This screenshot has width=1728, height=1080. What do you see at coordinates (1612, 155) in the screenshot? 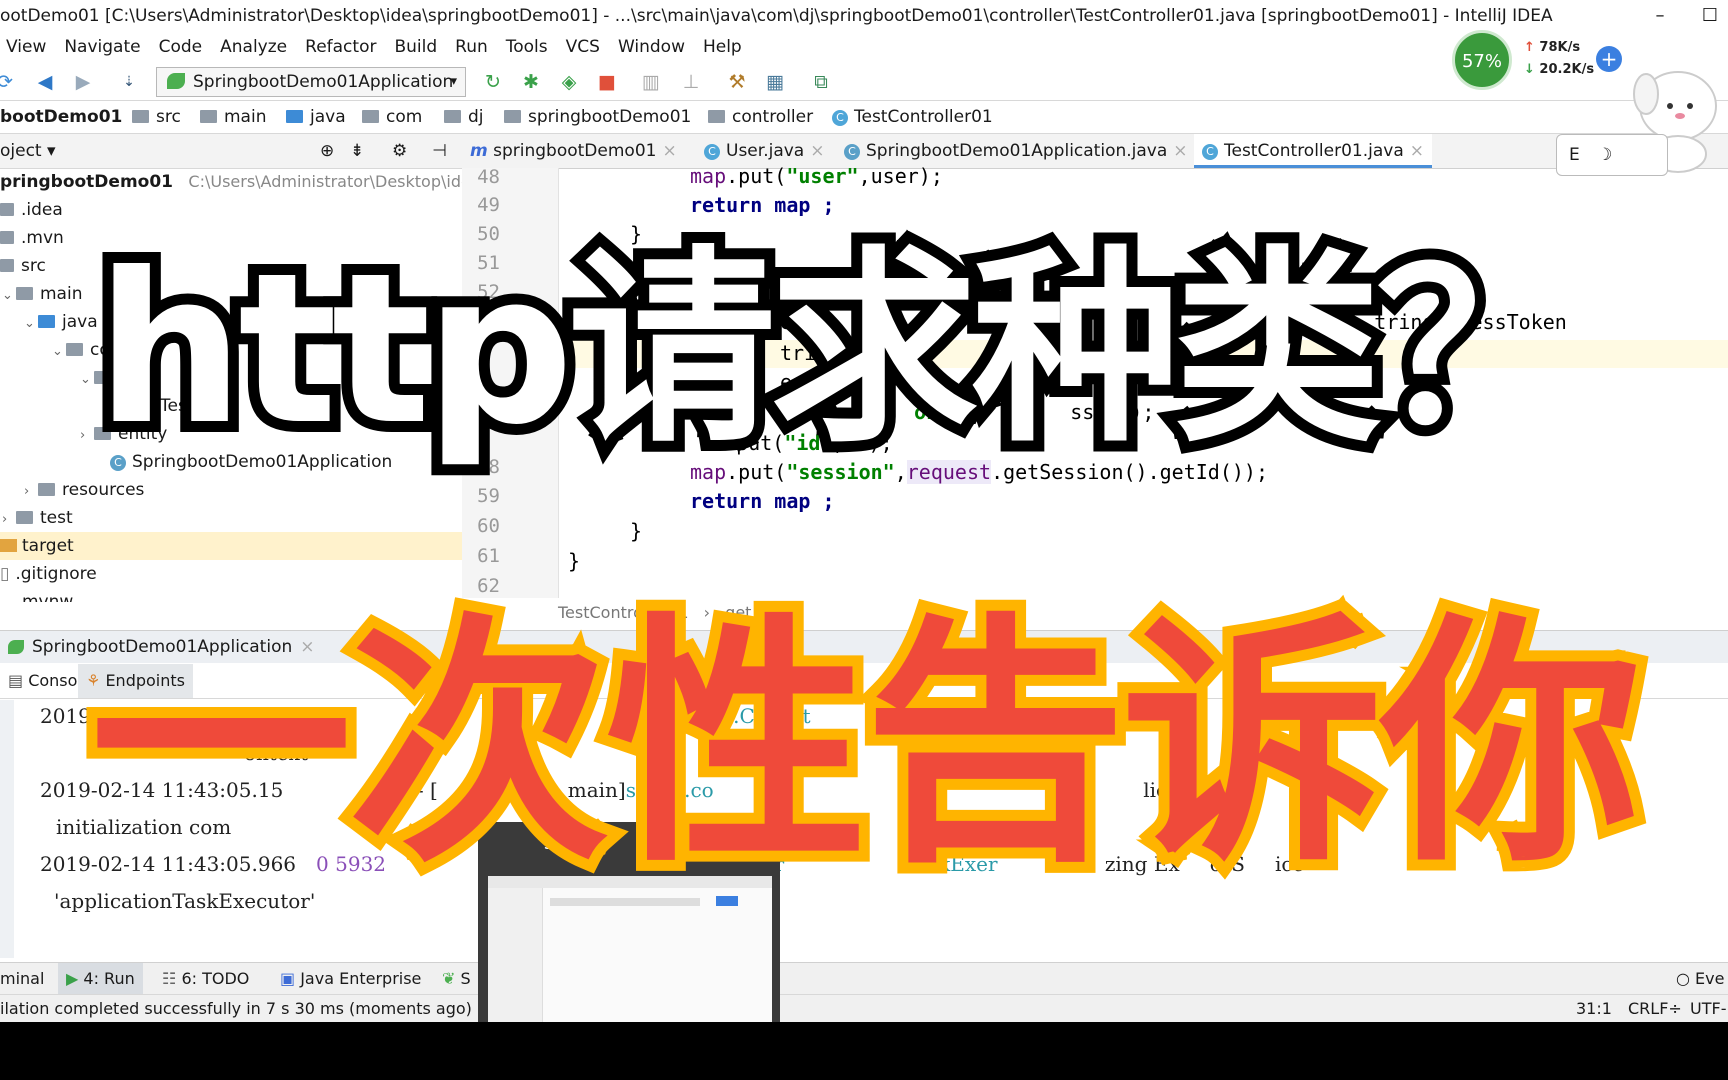
I see `ime-toolbar: E ☽` at bounding box center [1612, 155].